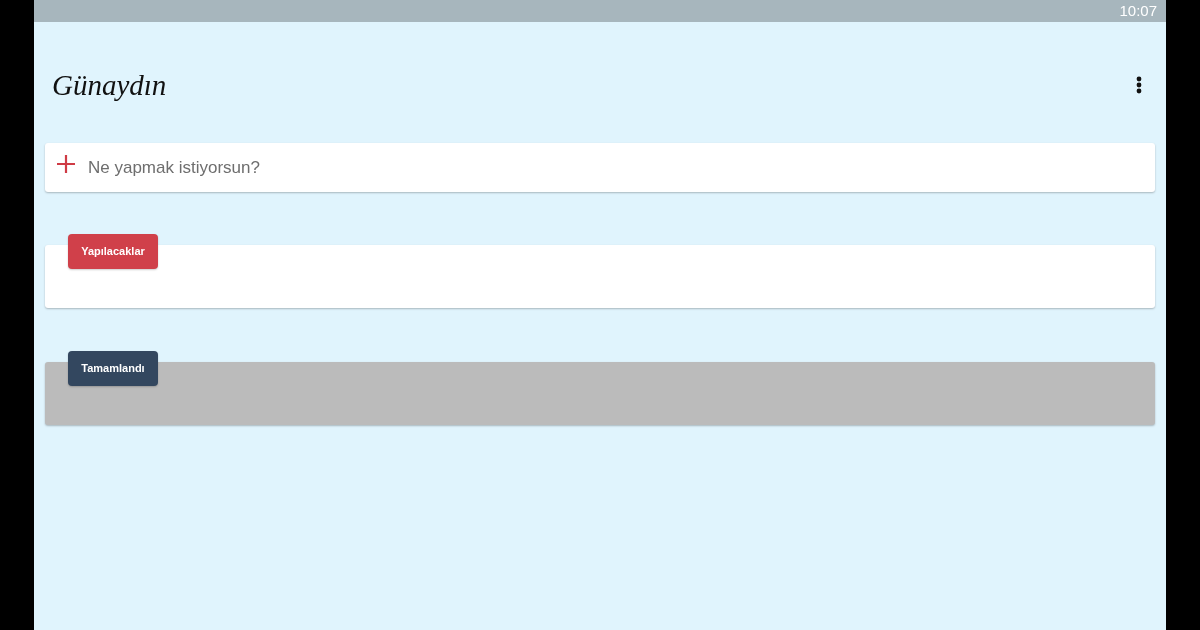 The width and height of the screenshot is (1200, 630). Describe the element at coordinates (1138, 11) in the screenshot. I see `status-time: 10:07` at that location.